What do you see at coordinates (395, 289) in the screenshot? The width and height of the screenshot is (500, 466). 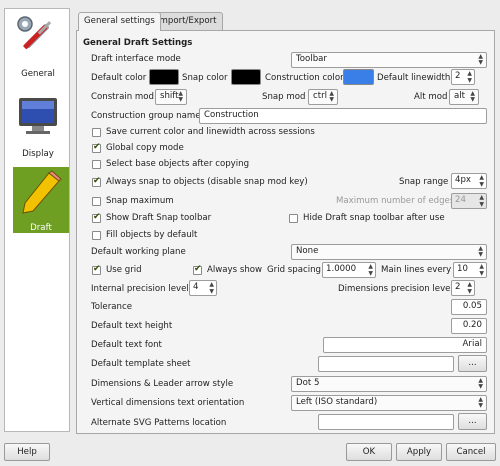 I see `dimensions-precision-label: Dimensions precision level` at bounding box center [395, 289].